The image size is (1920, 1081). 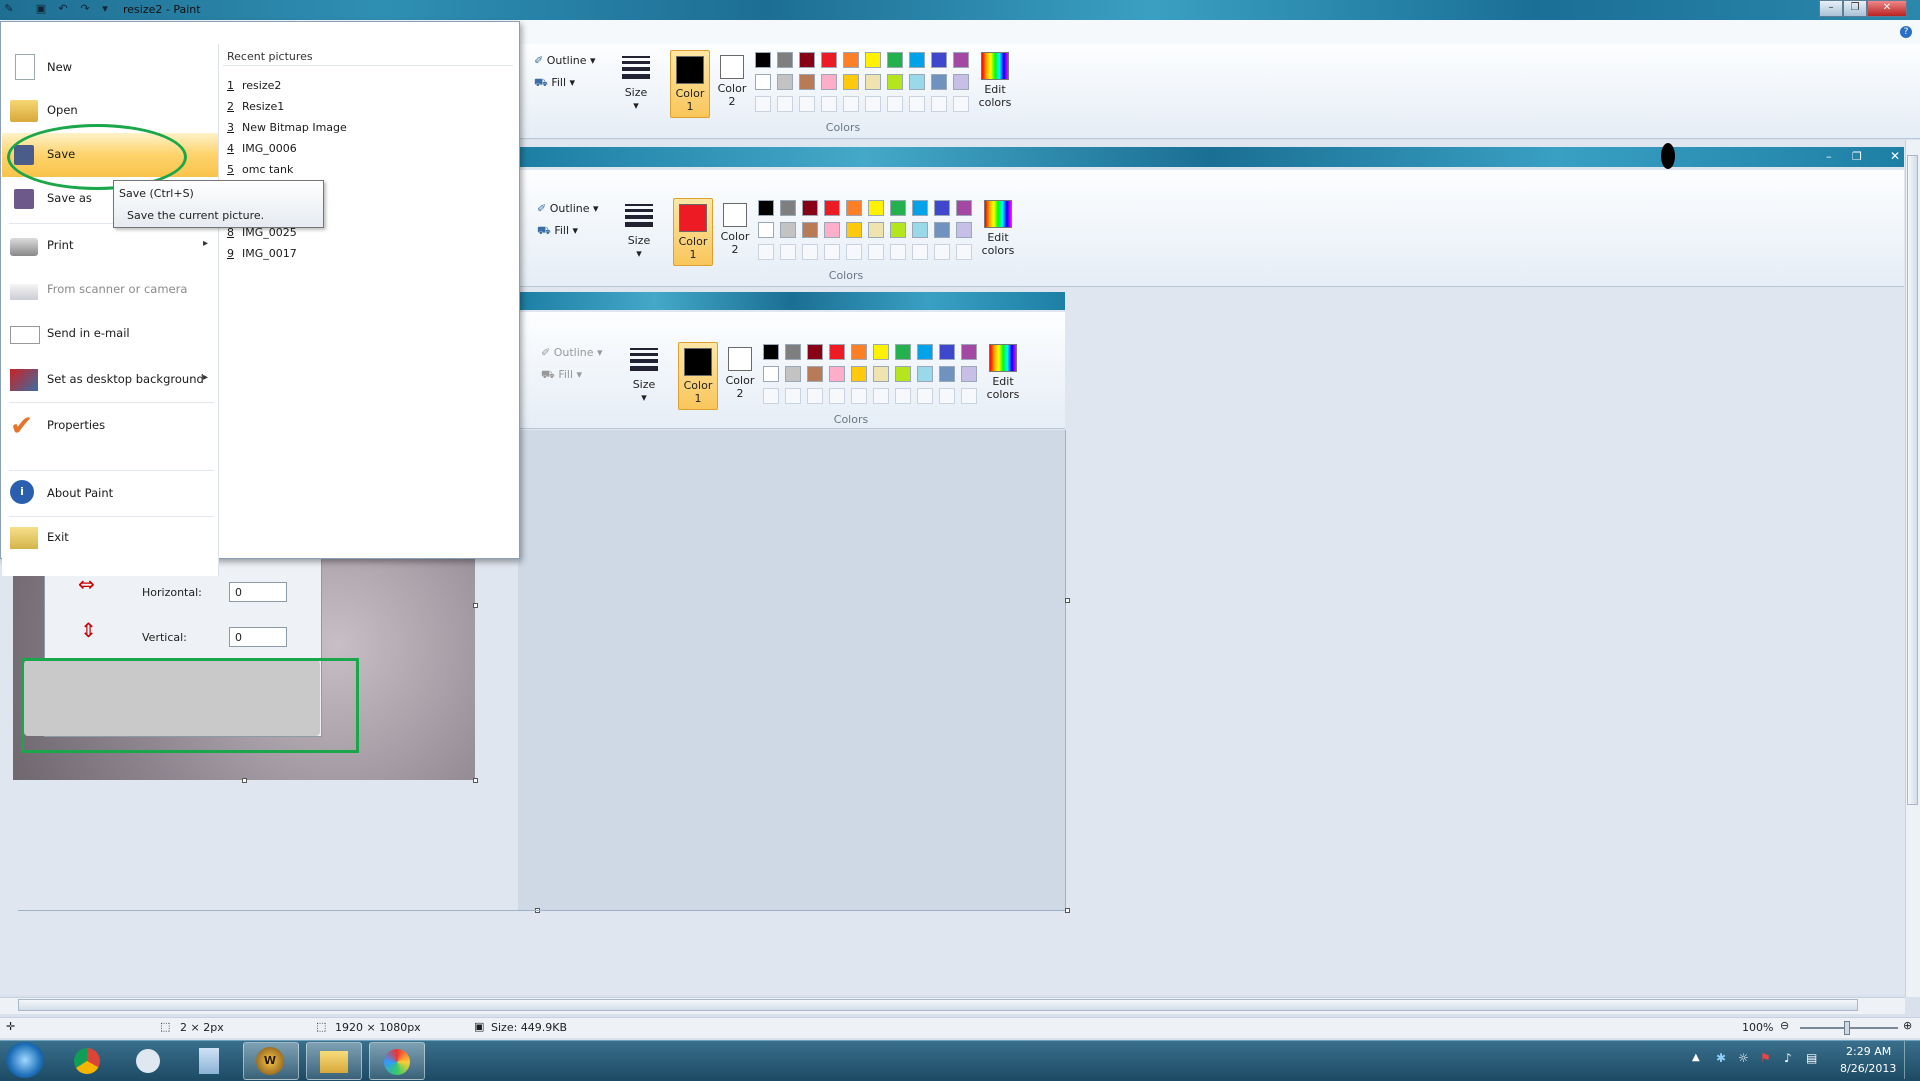 What do you see at coordinates (110, 494) in the screenshot?
I see `menu-item-about: i About Paint` at bounding box center [110, 494].